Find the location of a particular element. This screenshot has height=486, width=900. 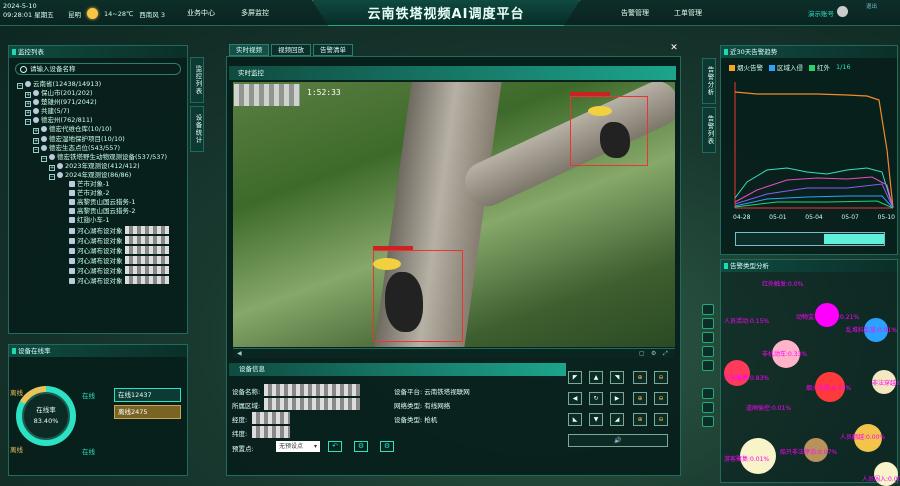

ptz-left-button: ◀ is located at coordinates (575, 398).